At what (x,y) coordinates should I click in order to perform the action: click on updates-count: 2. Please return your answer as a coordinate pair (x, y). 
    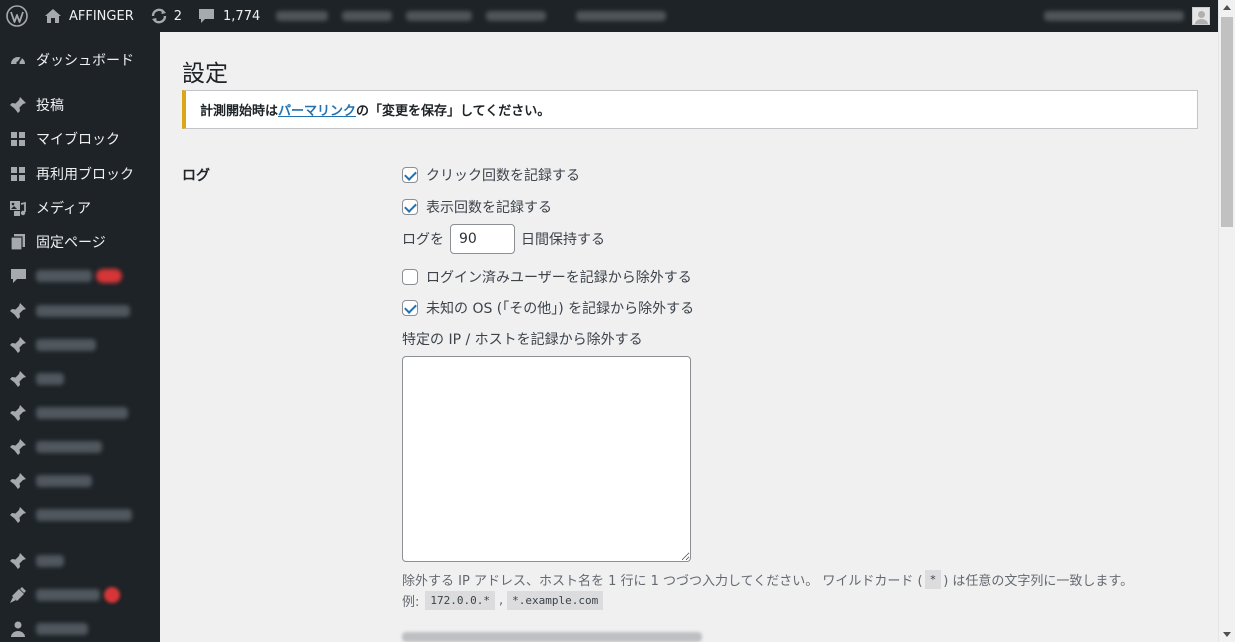
    Looking at the image, I should click on (178, 16).